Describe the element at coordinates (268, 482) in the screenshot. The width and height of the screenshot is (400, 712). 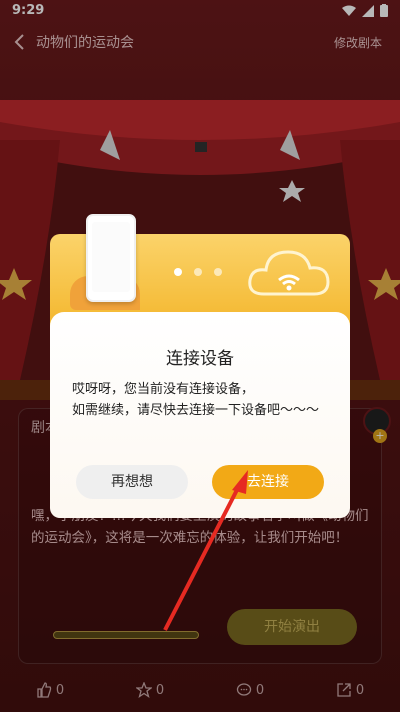
I see `connect-button: 去连接` at that location.